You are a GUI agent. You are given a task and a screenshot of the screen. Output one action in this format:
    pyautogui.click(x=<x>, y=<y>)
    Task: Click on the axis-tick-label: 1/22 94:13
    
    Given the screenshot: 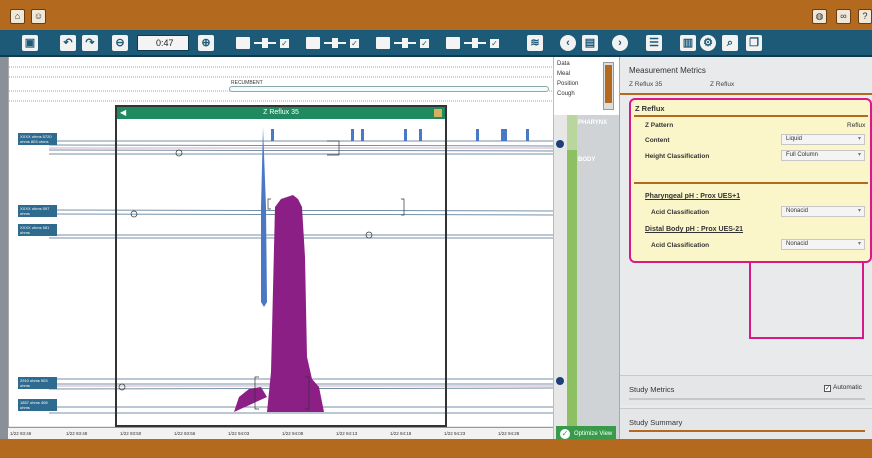 What is the action you would take?
    pyautogui.click(x=347, y=433)
    